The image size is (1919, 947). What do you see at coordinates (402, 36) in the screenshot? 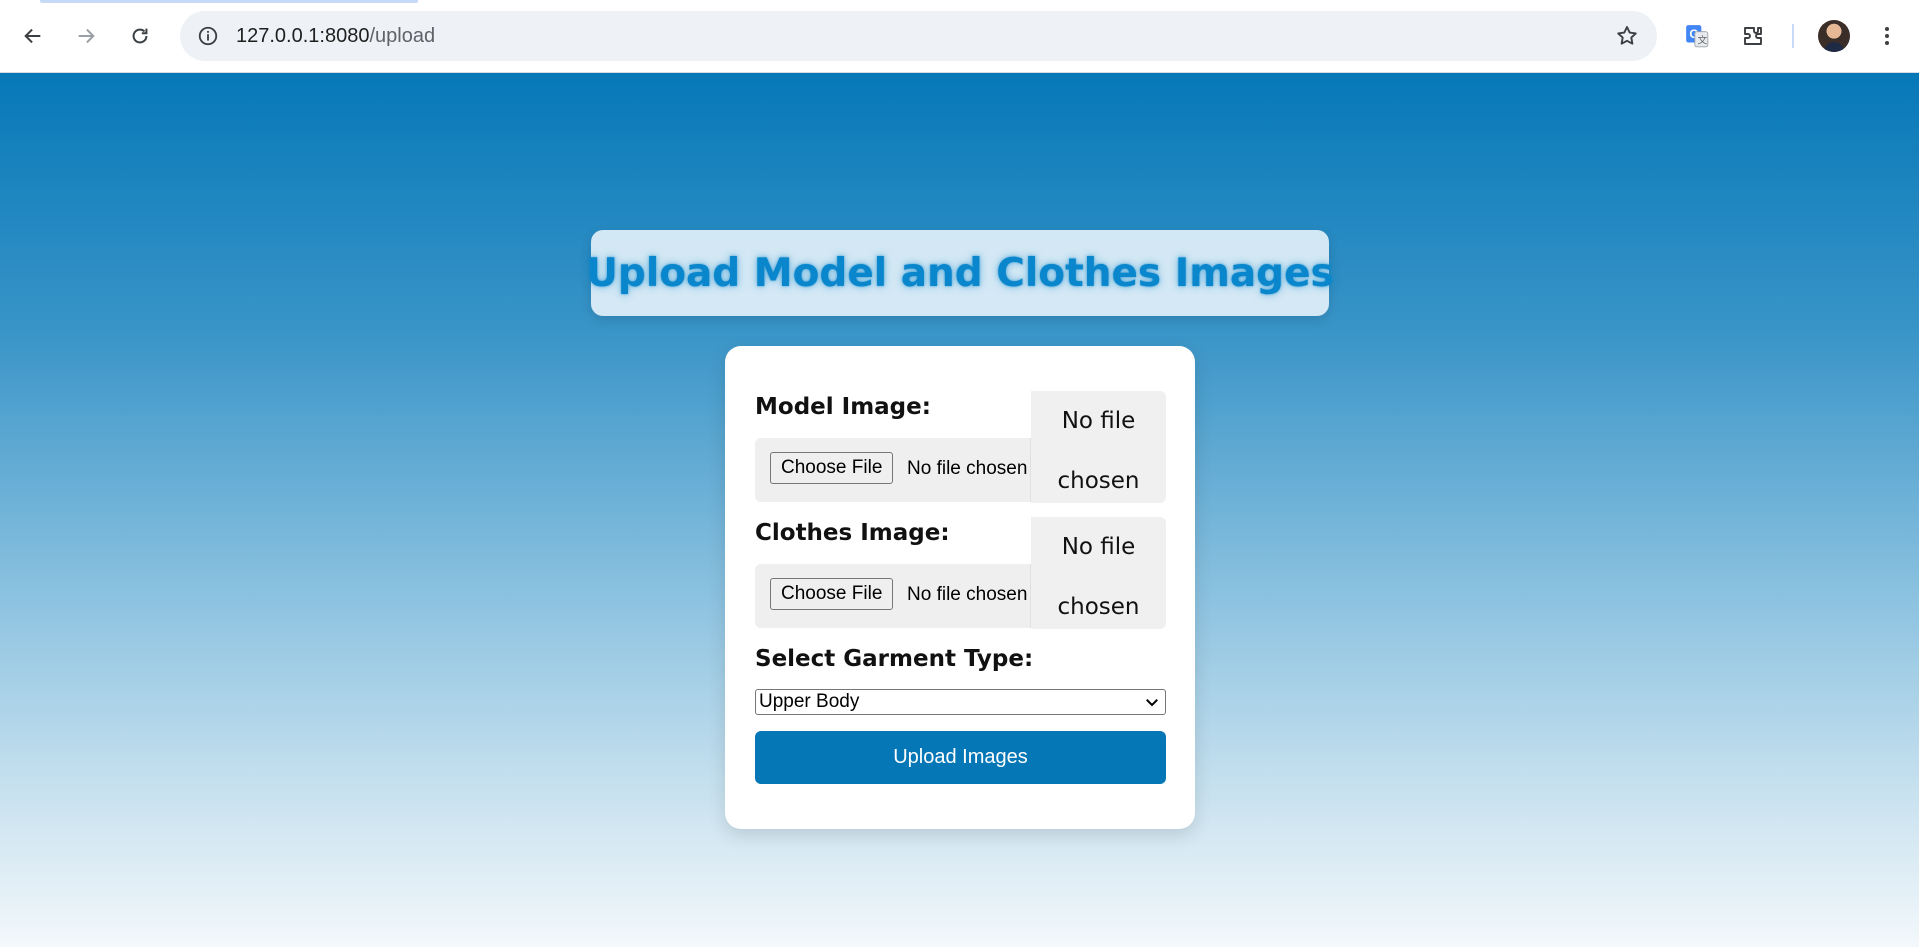
I see `url-path: /upload` at bounding box center [402, 36].